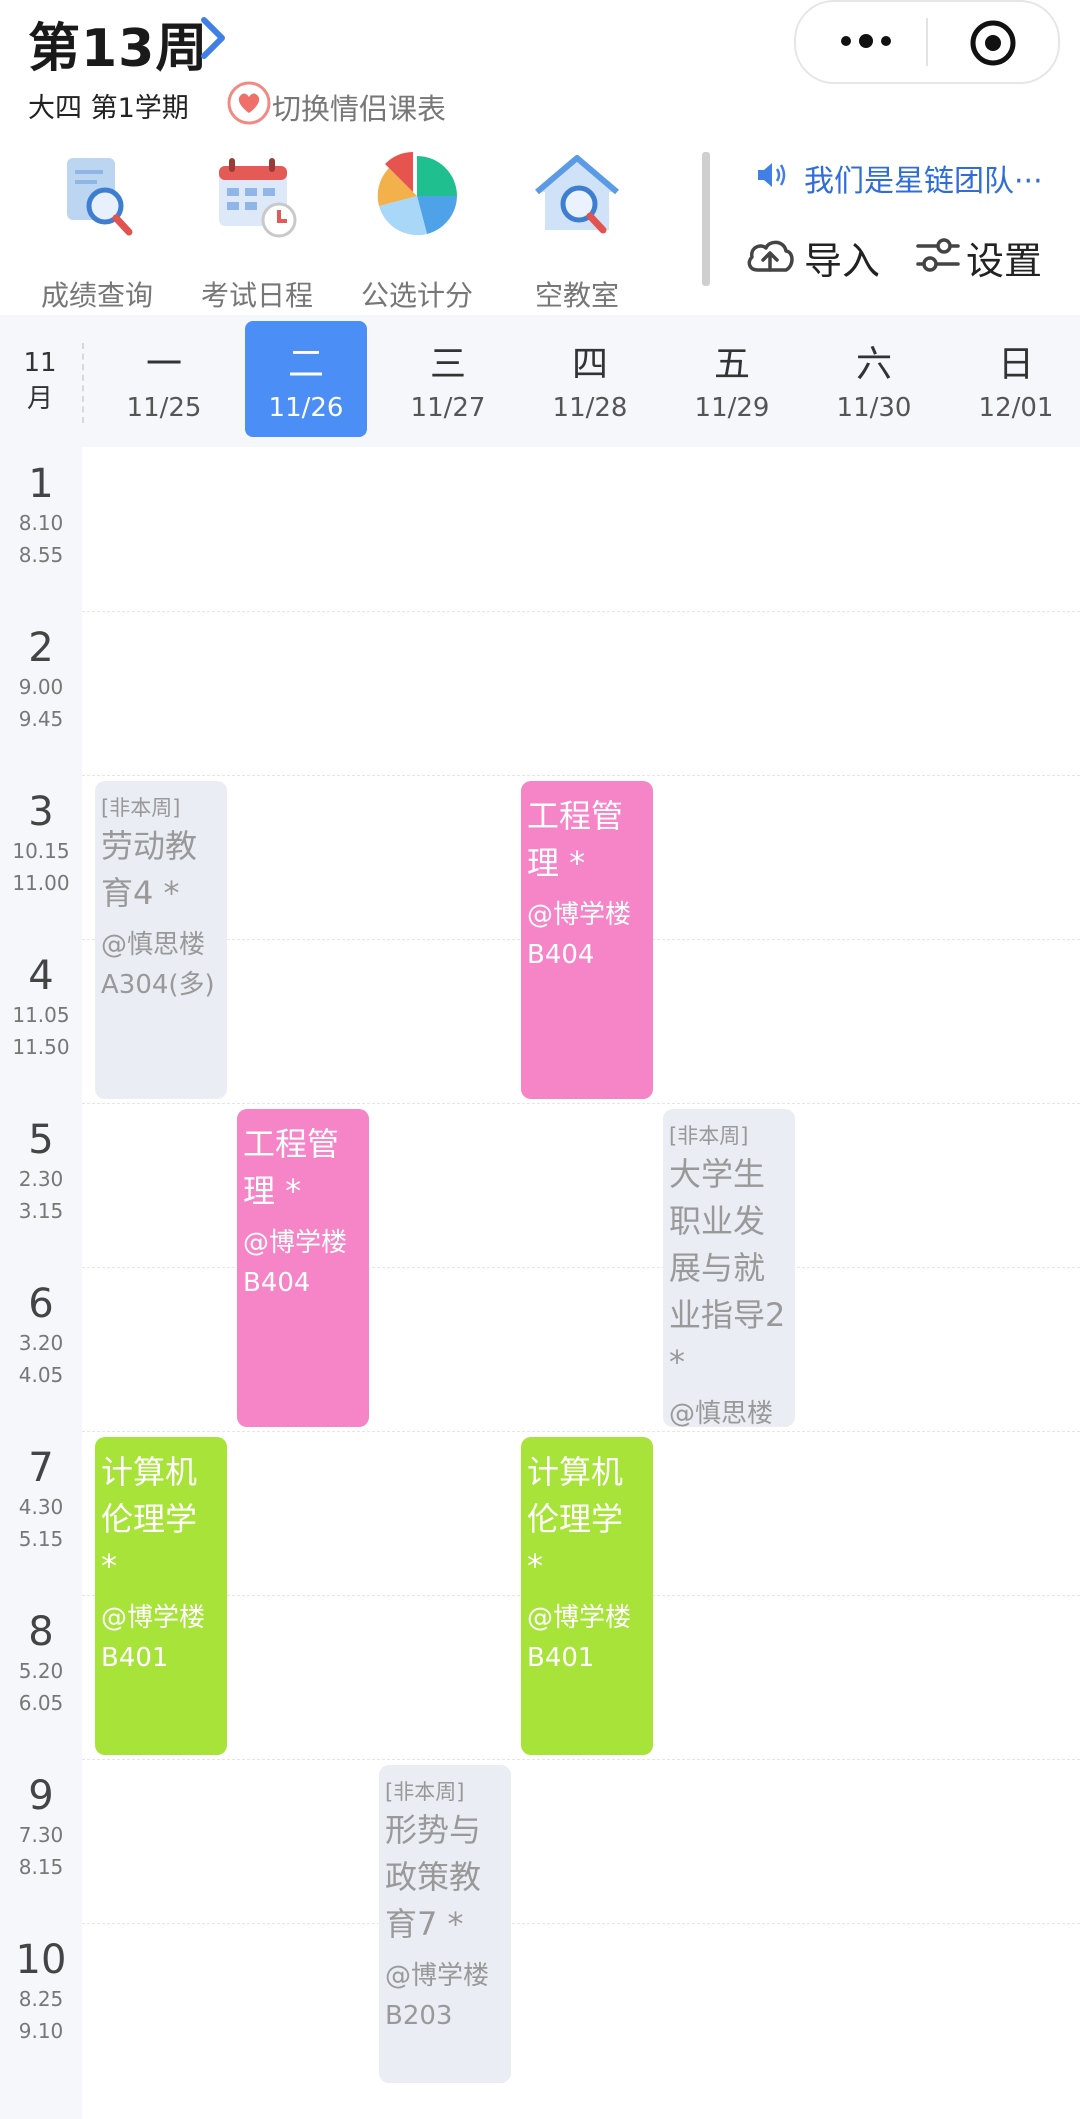 The image size is (1080, 2119). I want to click on course-location: @博学楼B203, so click(437, 1996).